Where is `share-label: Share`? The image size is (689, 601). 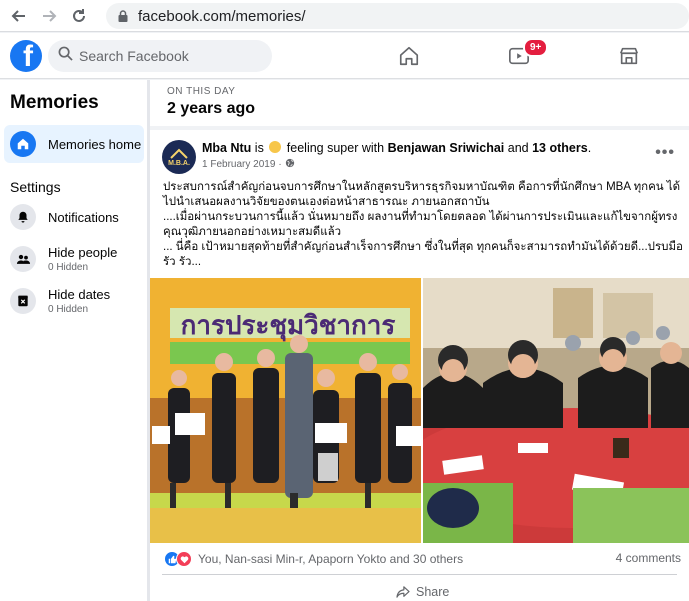
share-label: Share is located at coordinates (433, 592).